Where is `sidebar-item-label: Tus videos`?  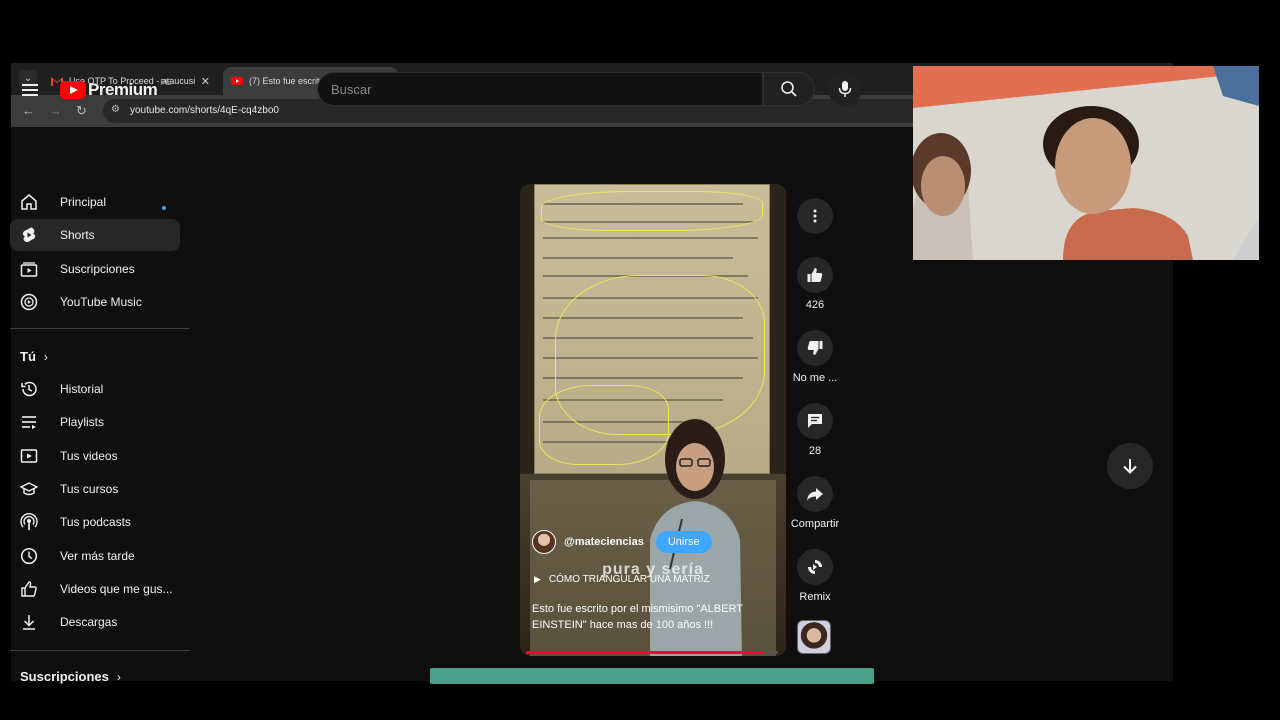 sidebar-item-label: Tus videos is located at coordinates (89, 456).